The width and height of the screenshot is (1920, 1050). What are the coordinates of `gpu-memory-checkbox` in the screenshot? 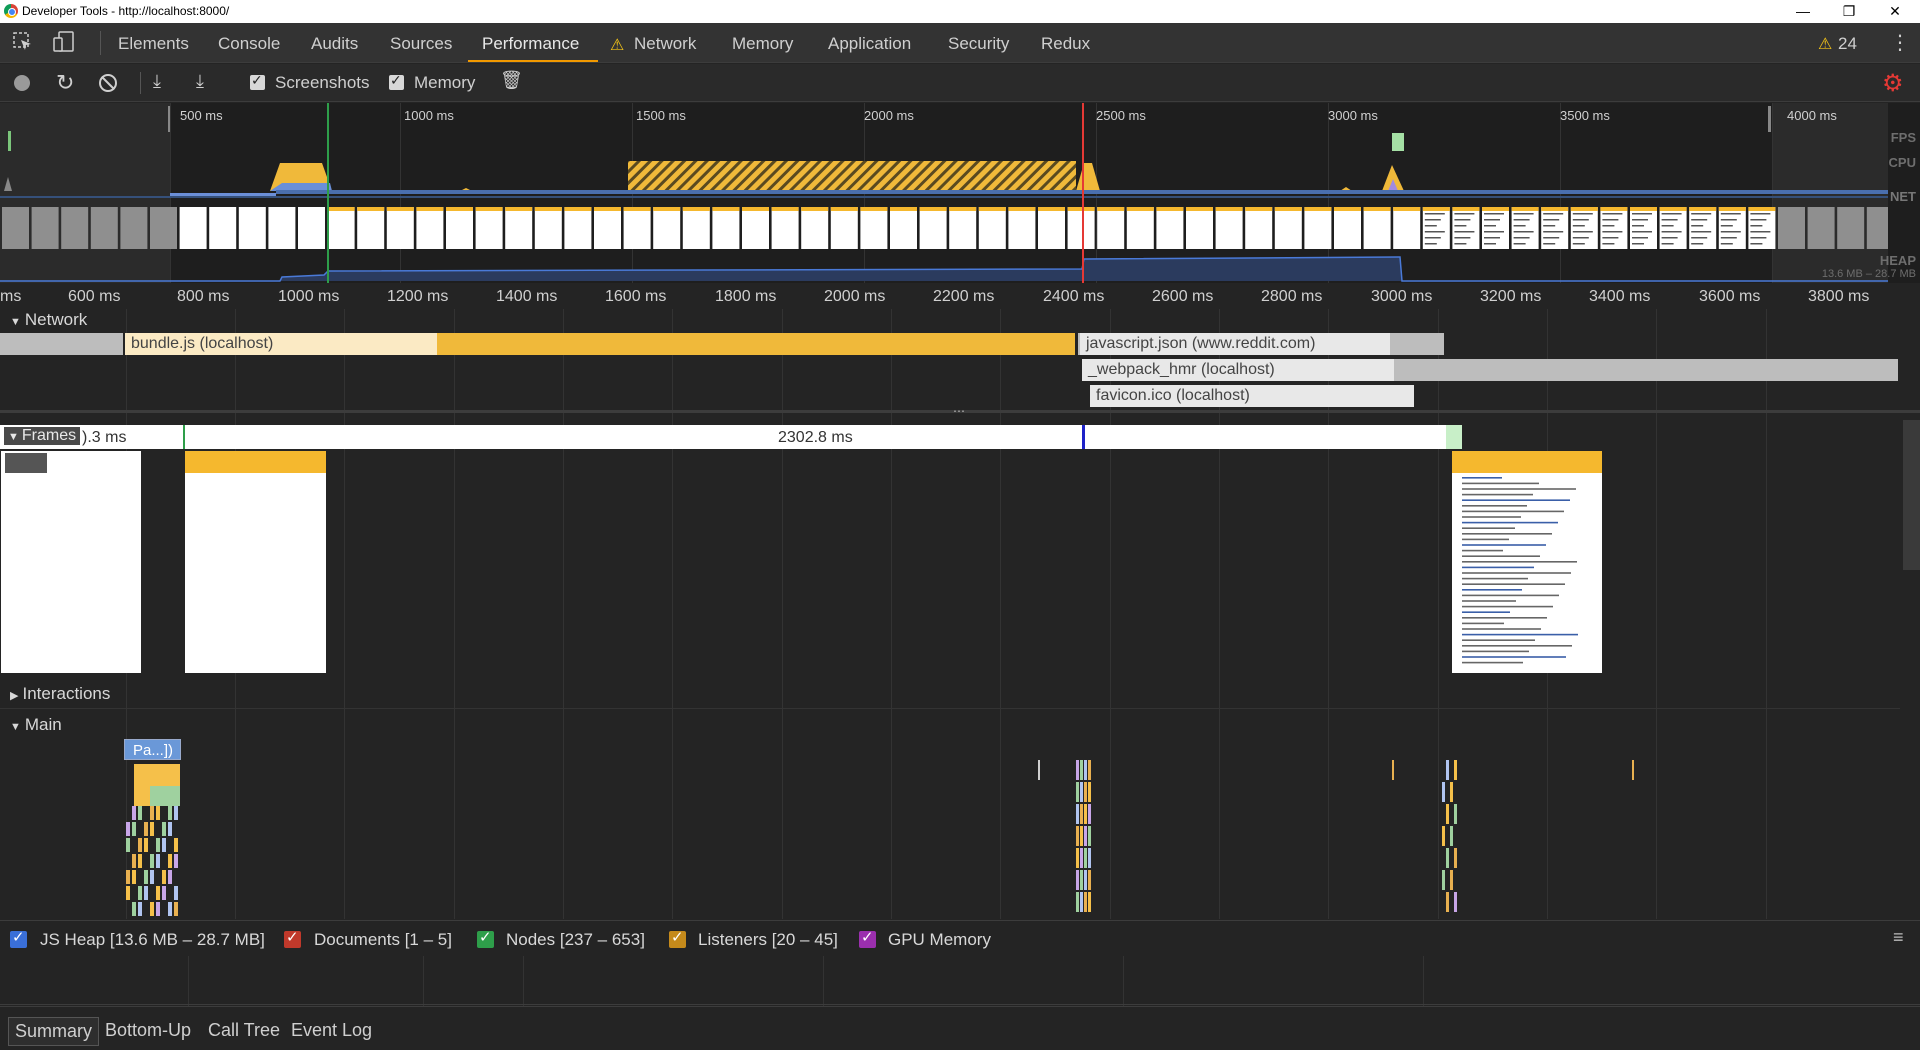 It's located at (867, 938).